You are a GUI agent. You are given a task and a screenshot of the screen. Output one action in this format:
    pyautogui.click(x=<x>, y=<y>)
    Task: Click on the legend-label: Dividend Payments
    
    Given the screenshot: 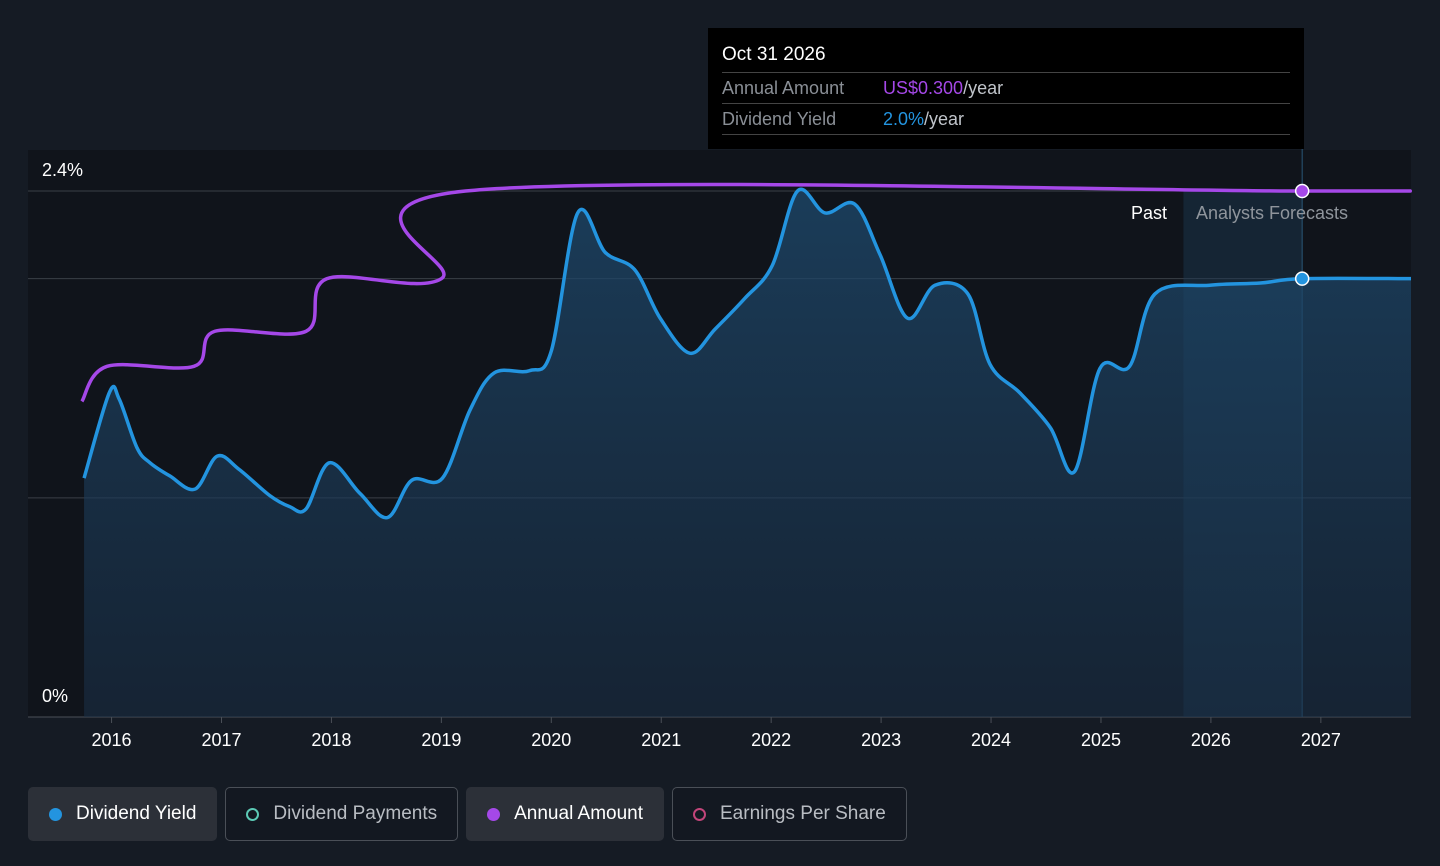 What is the action you would take?
    pyautogui.click(x=355, y=813)
    